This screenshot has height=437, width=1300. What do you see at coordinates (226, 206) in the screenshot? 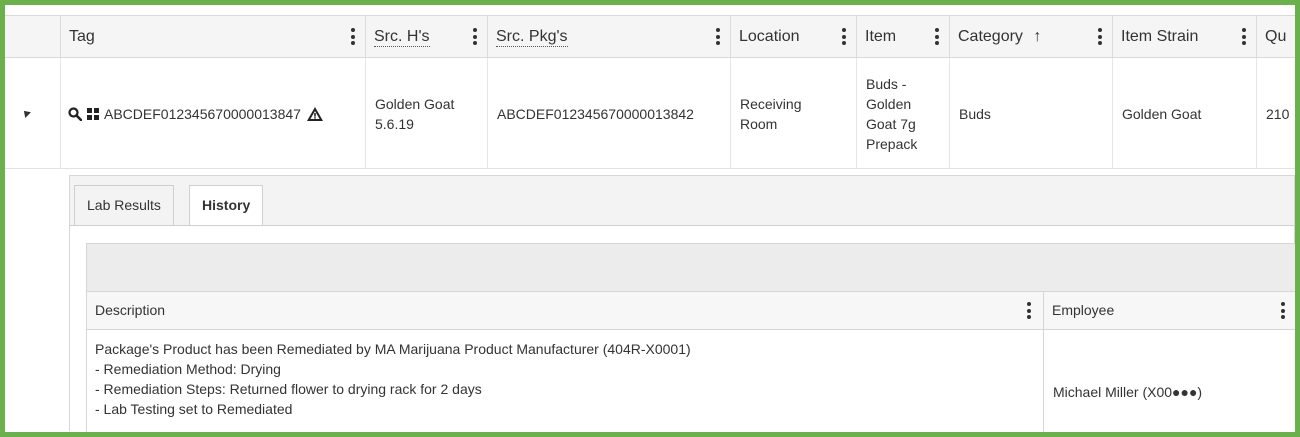
I see `tab-history: History` at bounding box center [226, 206].